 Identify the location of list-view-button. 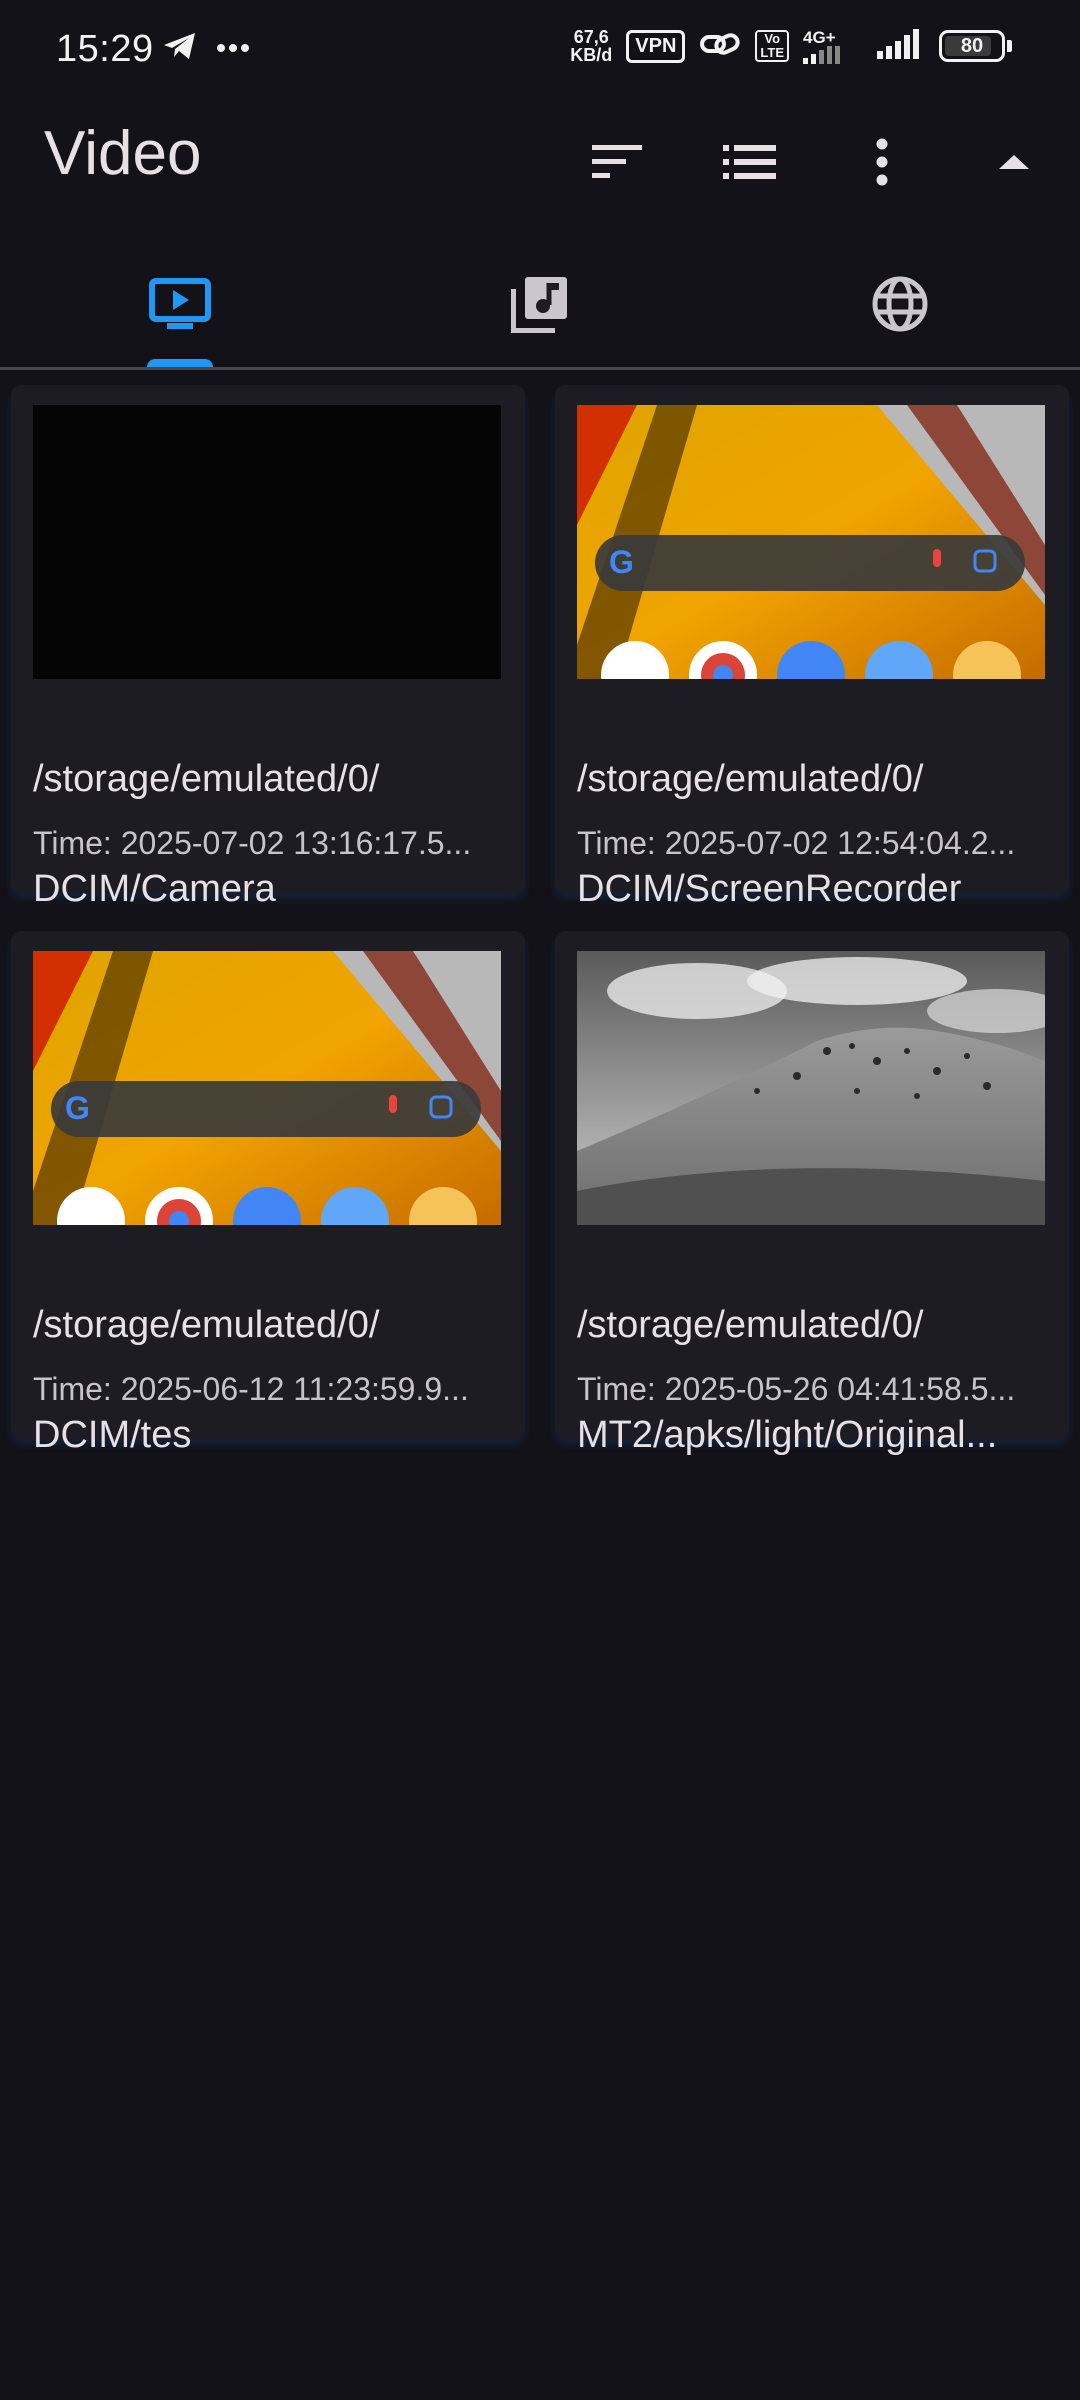
(750, 162).